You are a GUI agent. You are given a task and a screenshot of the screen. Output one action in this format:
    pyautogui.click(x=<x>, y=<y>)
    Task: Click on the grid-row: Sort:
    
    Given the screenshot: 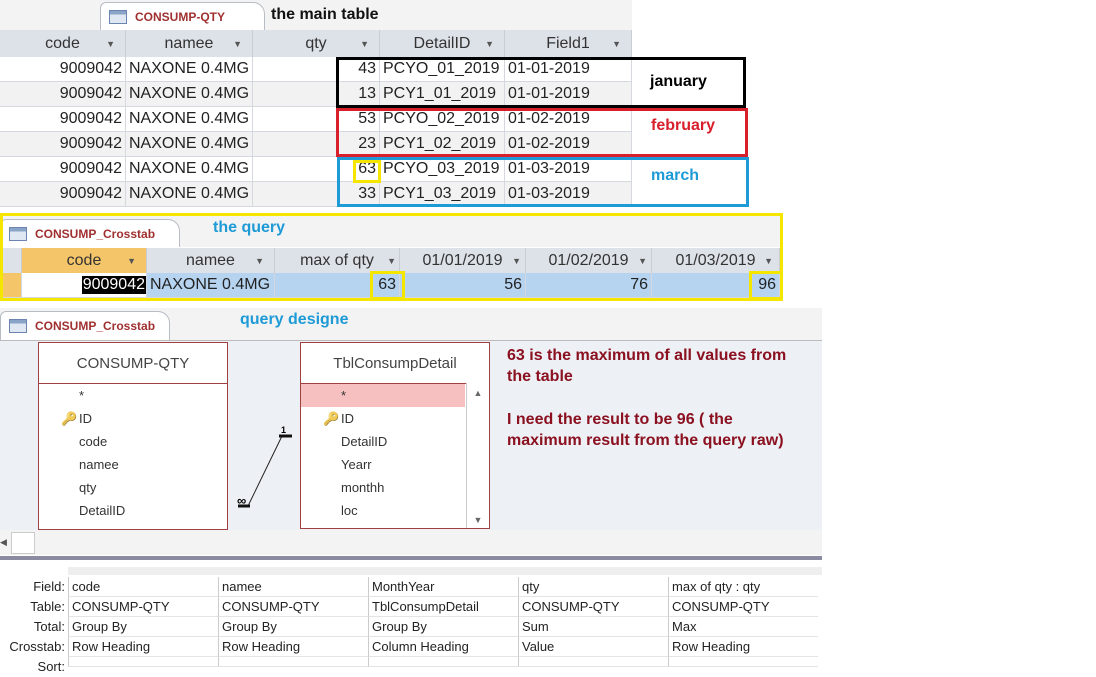 What is the action you would take?
    pyautogui.click(x=411, y=665)
    